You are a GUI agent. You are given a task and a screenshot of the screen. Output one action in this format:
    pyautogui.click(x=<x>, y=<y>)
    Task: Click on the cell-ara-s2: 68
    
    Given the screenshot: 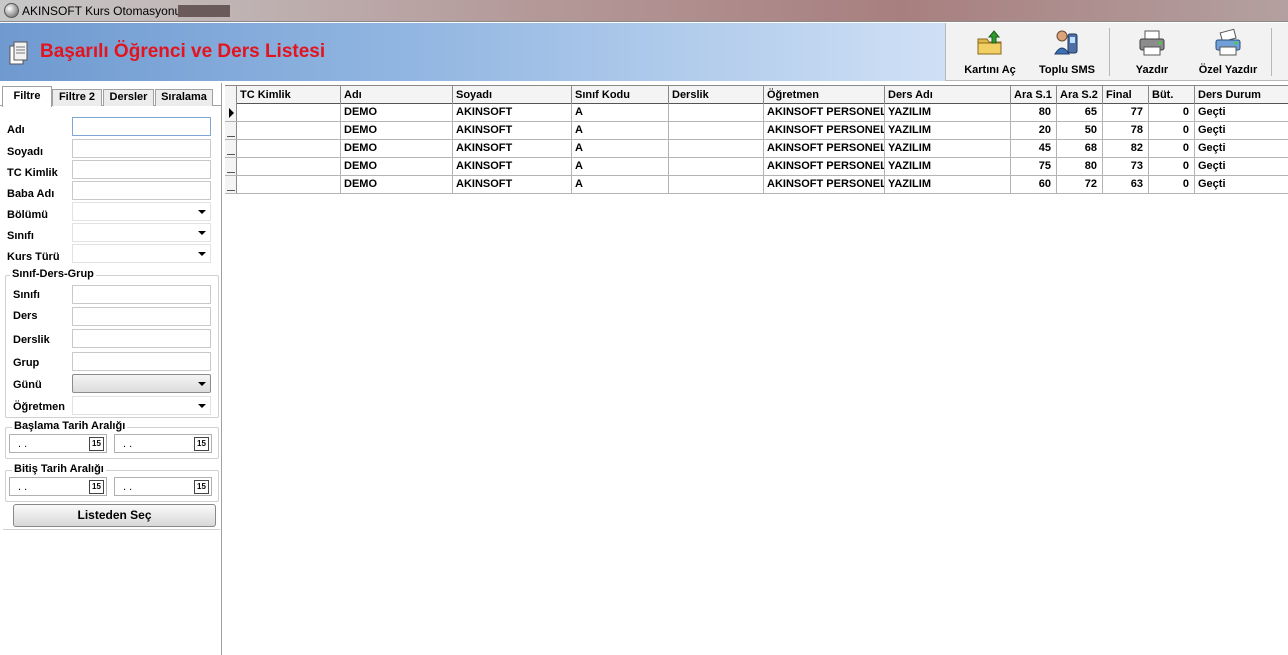 What is the action you would take?
    pyautogui.click(x=1080, y=148)
    